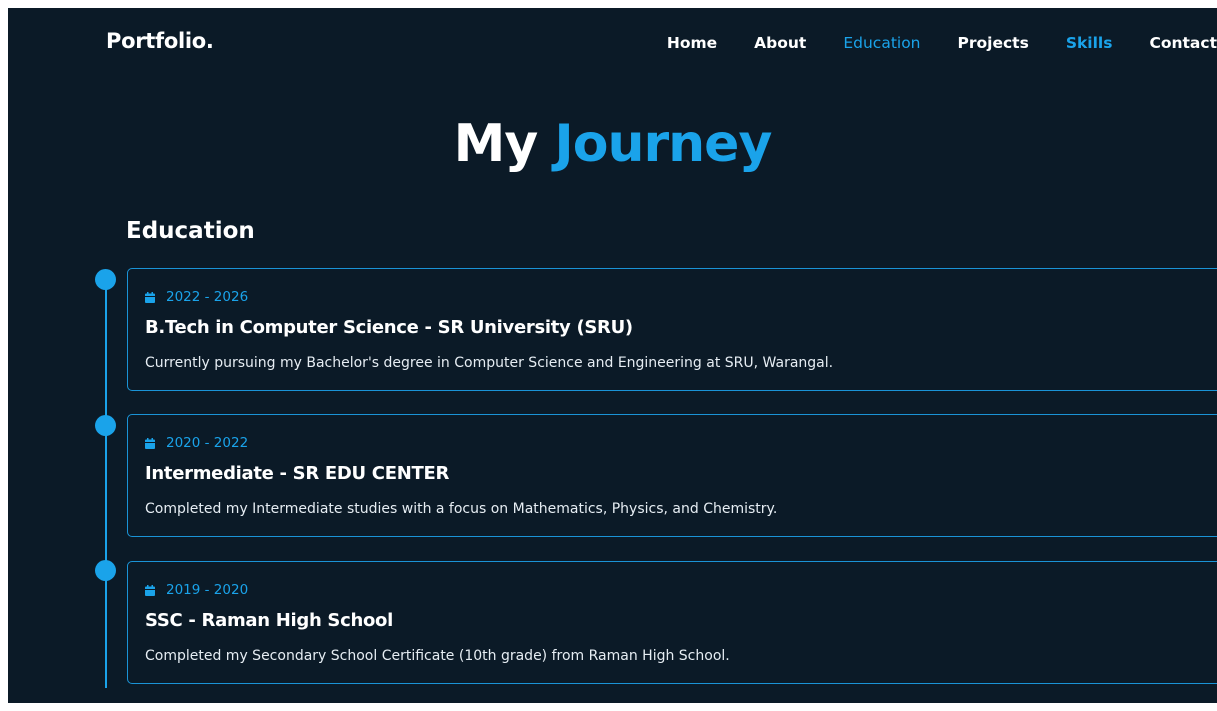 The height and width of the screenshot is (711, 1217). I want to click on page-title: My Journey, so click(612, 144).